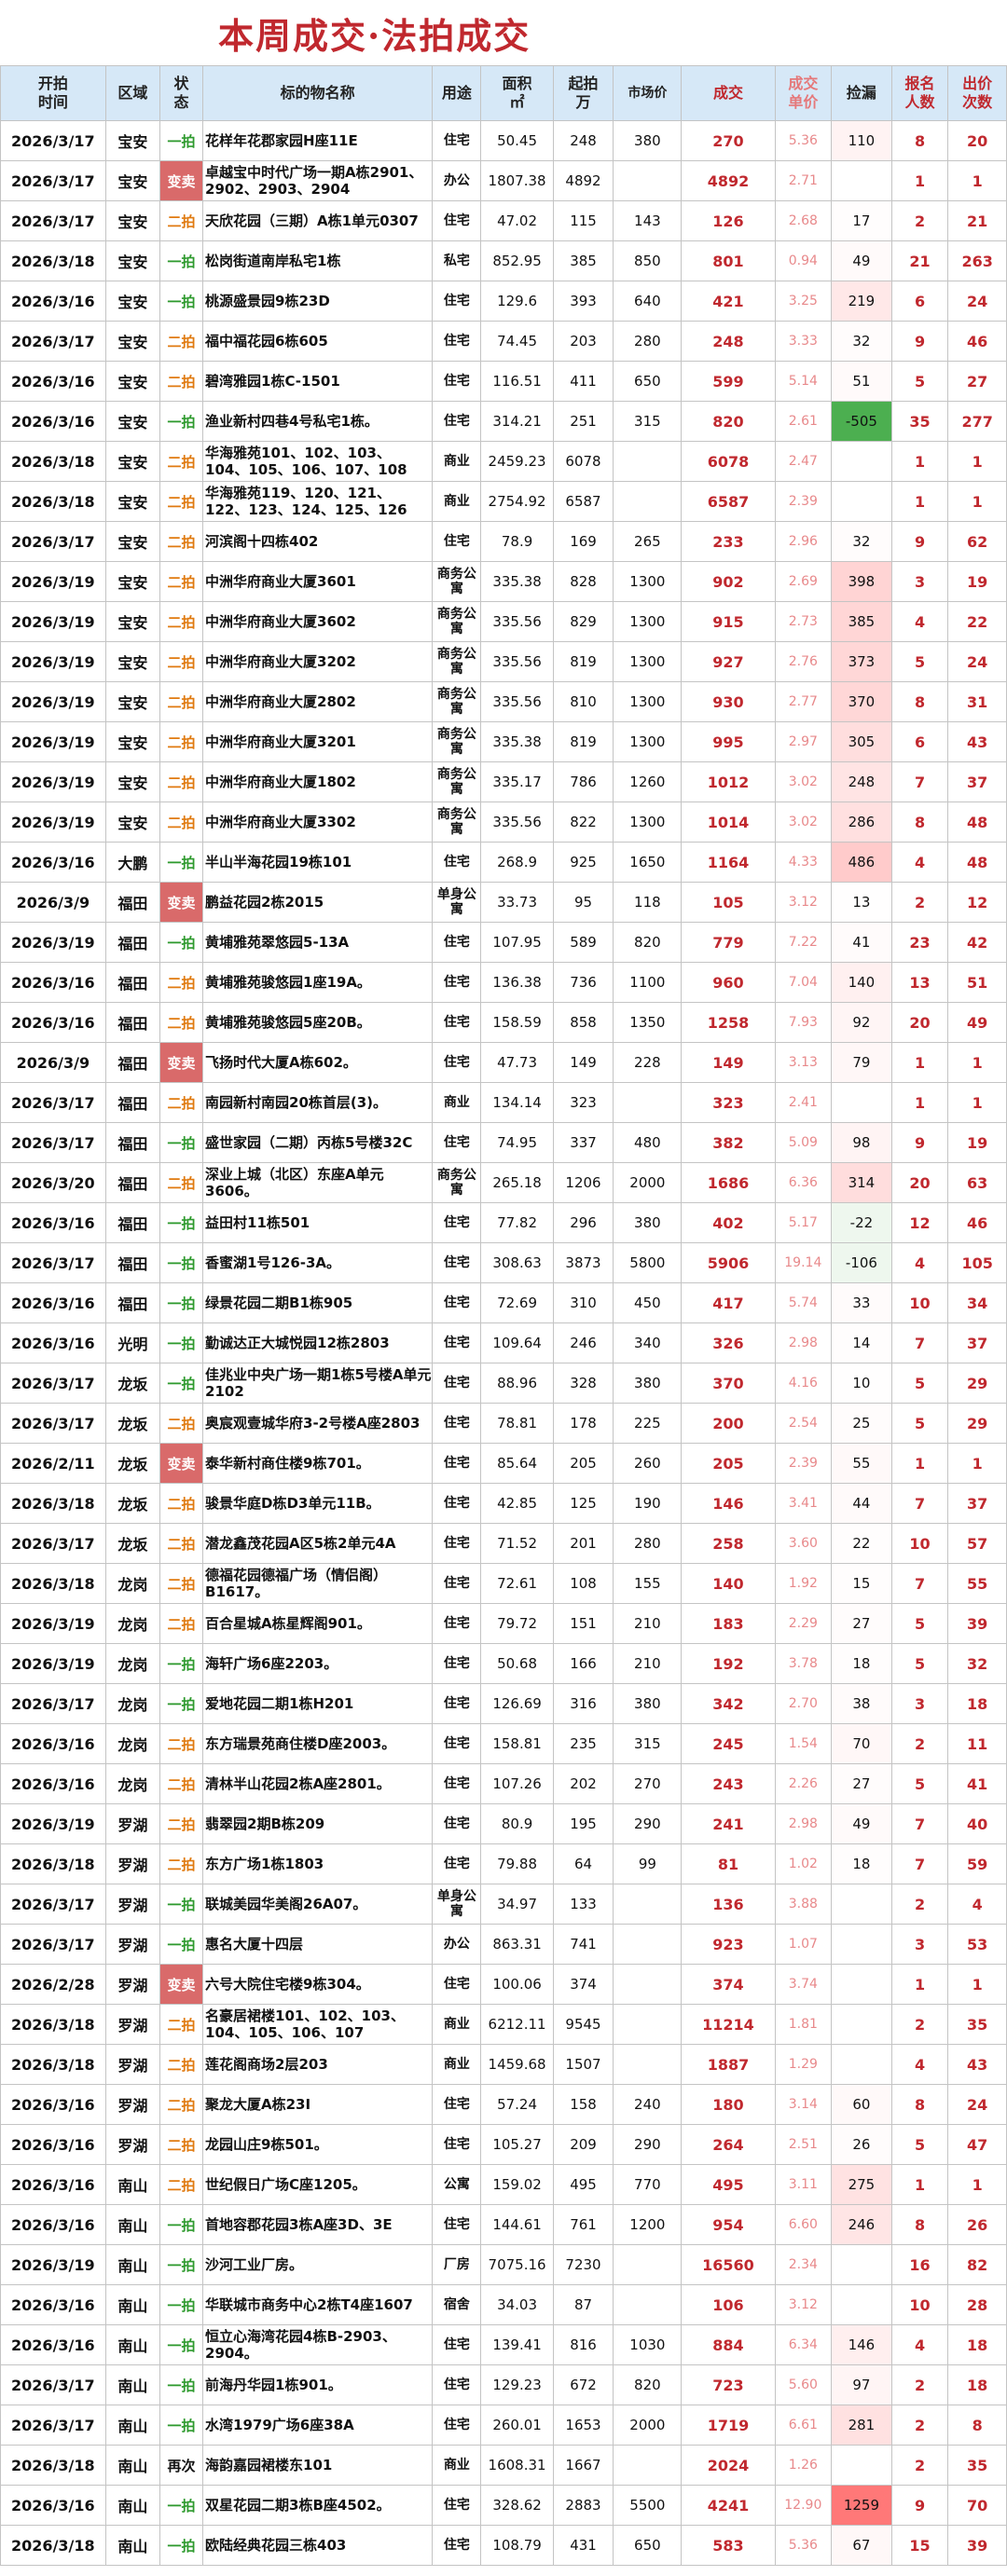 Image resolution: width=1007 pixels, height=2576 pixels. I want to click on cell-name: 莲花阁商场2层203, so click(318, 2064).